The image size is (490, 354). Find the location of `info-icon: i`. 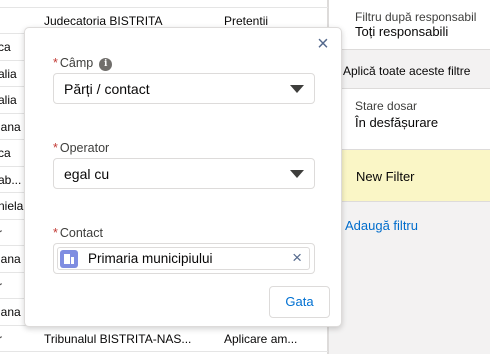

info-icon: i is located at coordinates (106, 64).